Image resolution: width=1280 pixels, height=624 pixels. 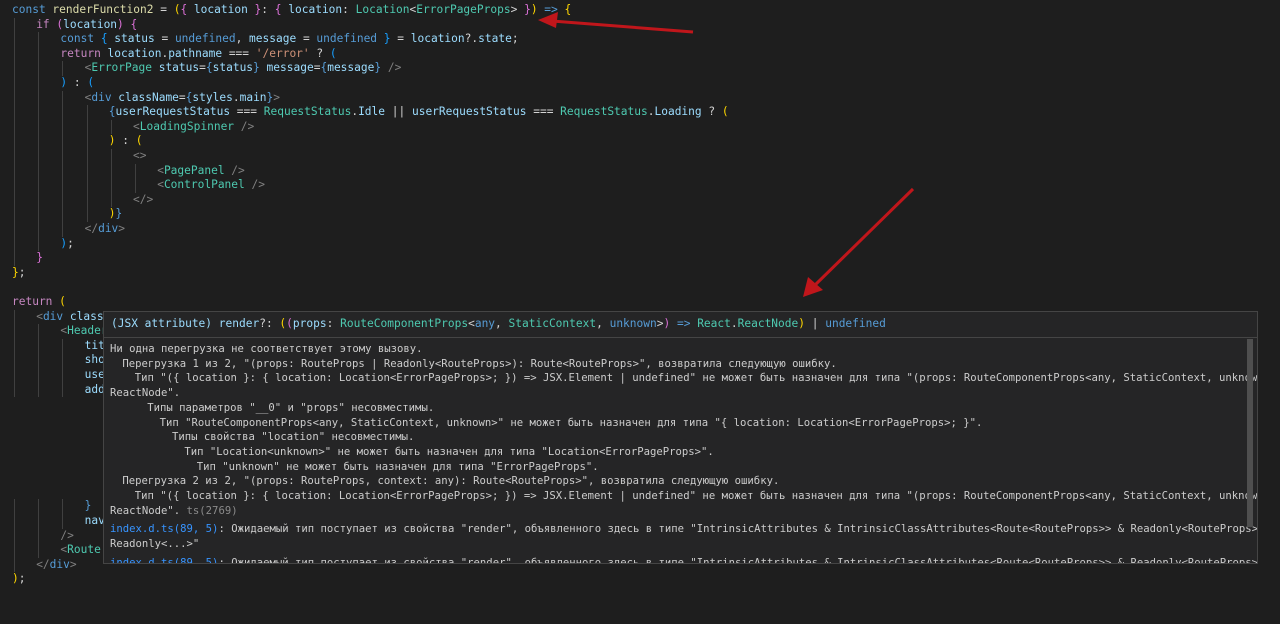 I want to click on arrow-diagonal, so click(x=859, y=242).